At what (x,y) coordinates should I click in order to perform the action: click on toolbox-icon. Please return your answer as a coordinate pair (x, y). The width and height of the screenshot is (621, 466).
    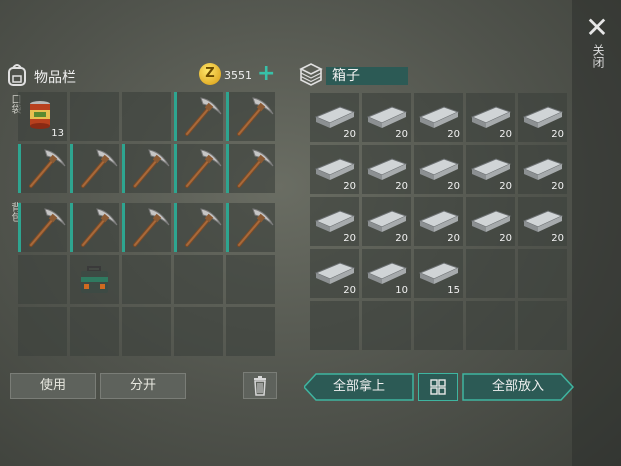
    Looking at the image, I should click on (94, 279).